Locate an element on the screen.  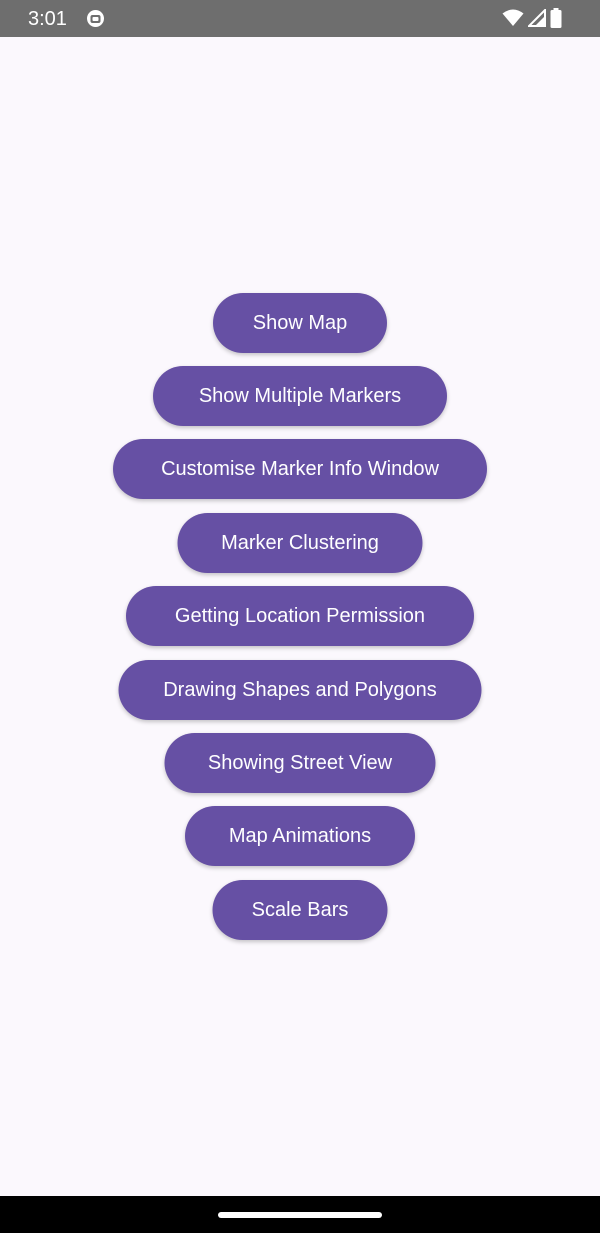
cellular-signal-icon is located at coordinates (537, 18).